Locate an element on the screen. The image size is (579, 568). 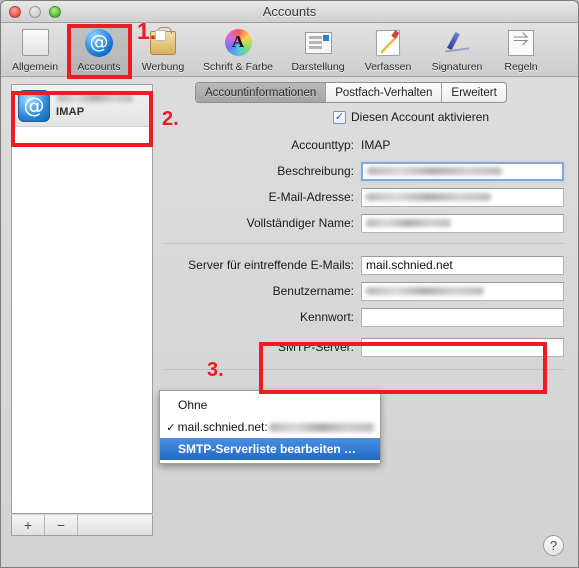
field-row-email: E-Mail-Adresse: is located at coordinates (362, 197).